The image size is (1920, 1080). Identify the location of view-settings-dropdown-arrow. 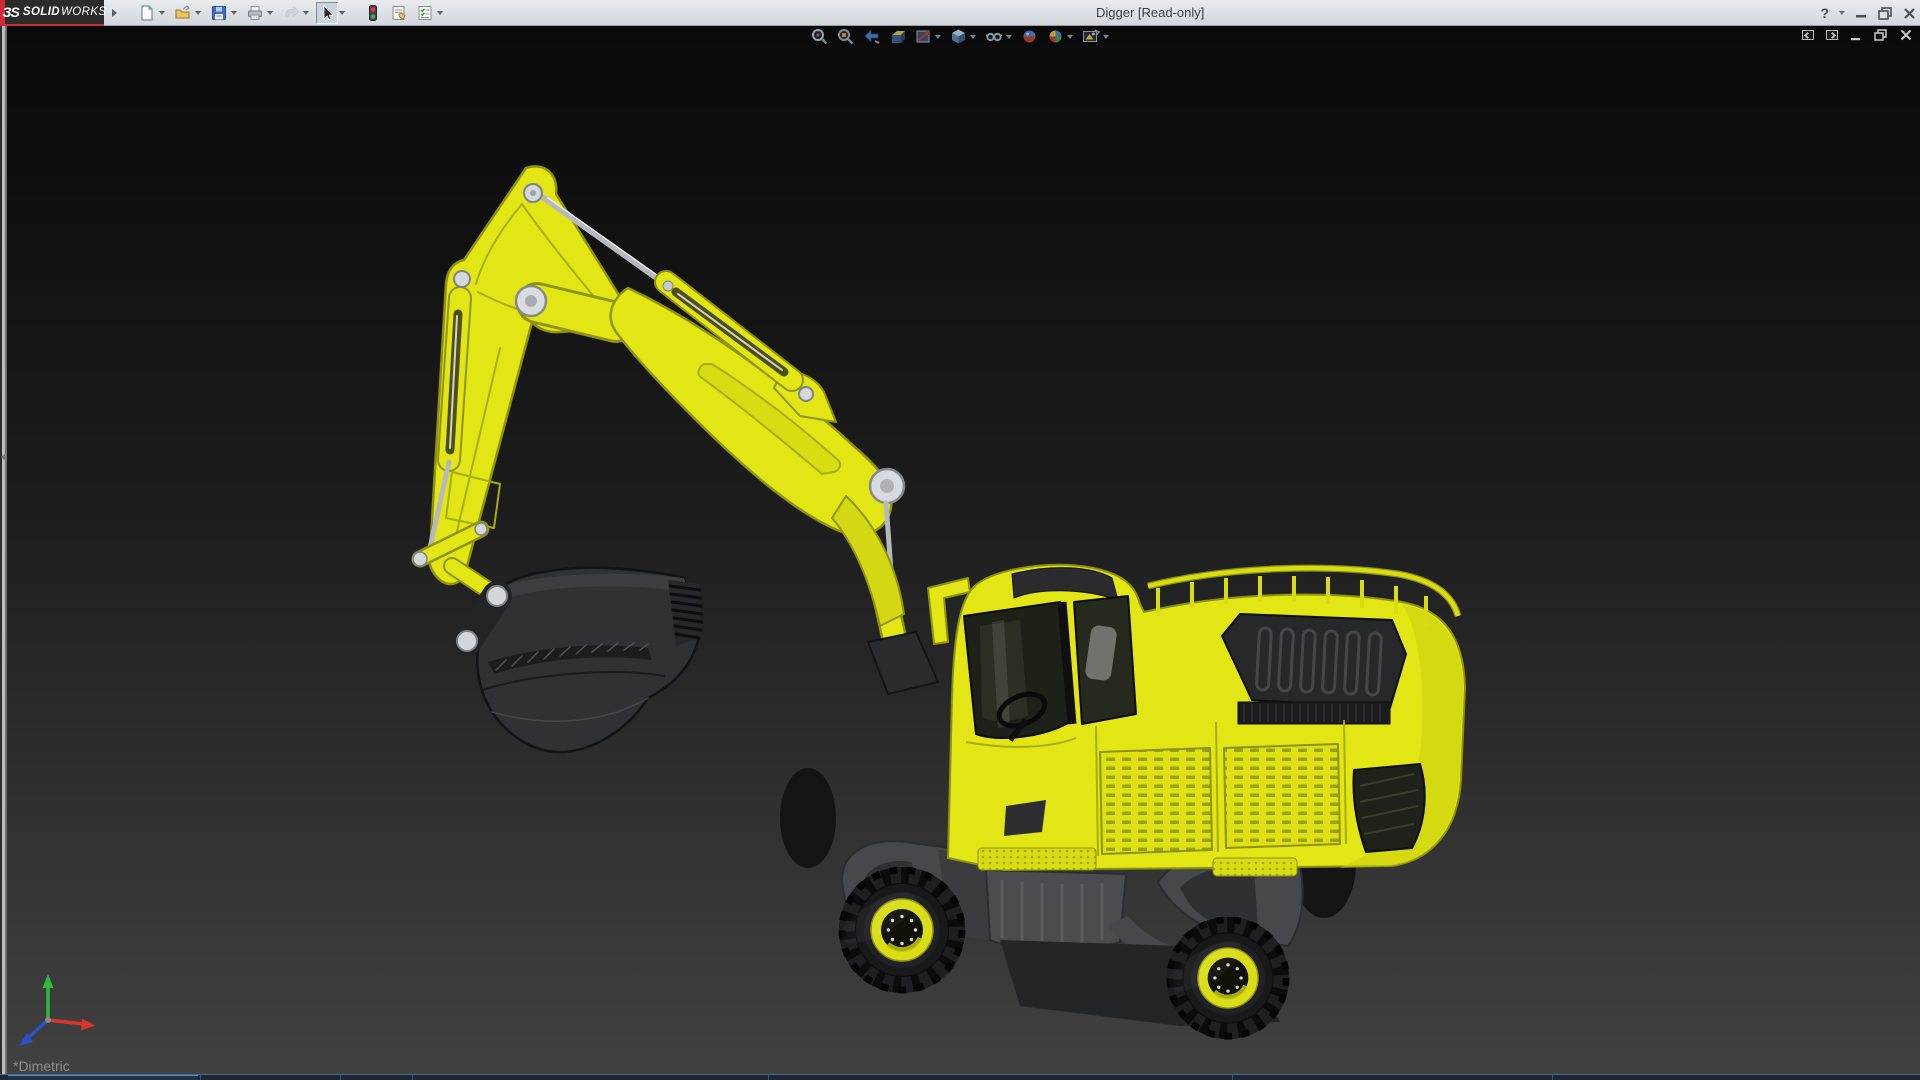
(1106, 36).